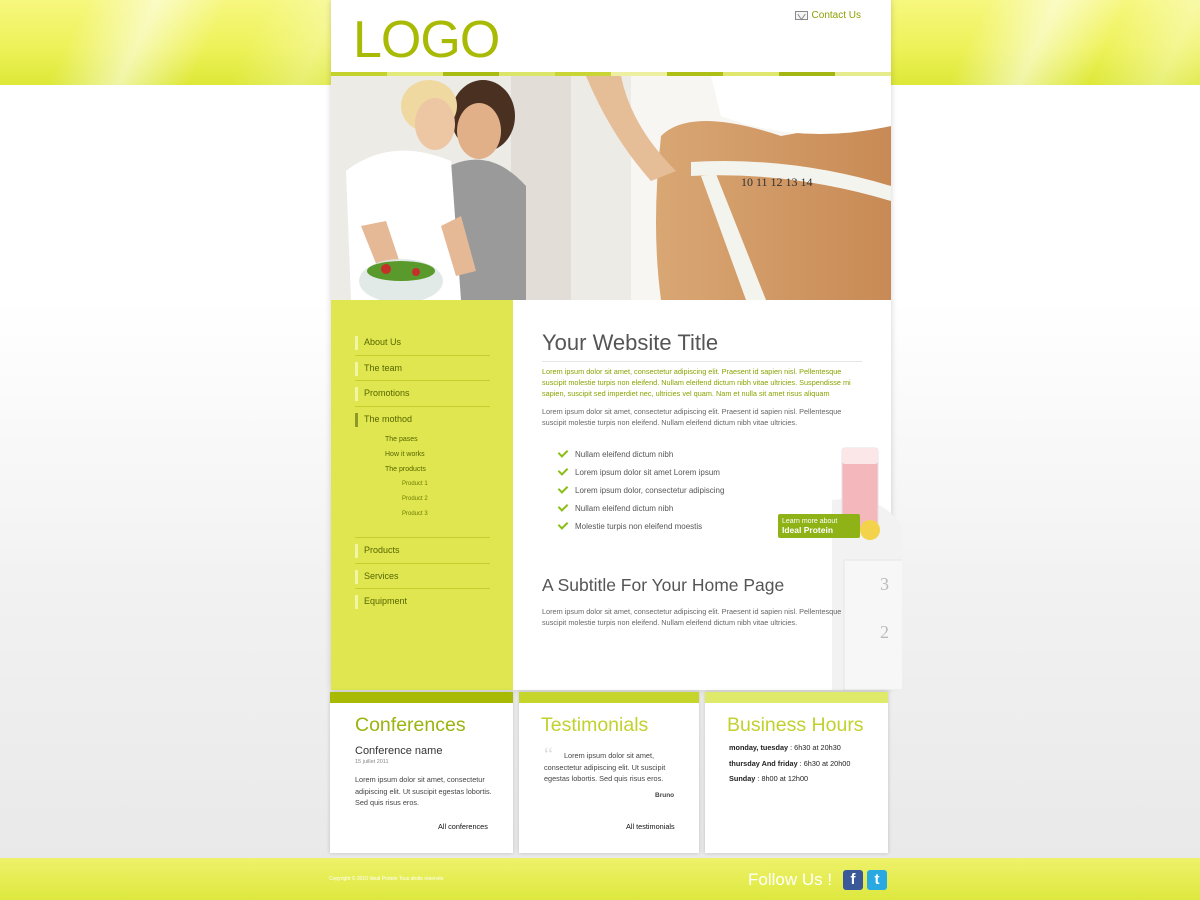 Image resolution: width=1200 pixels, height=900 pixels. I want to click on follow-us-label: Follow Us !, so click(790, 879).